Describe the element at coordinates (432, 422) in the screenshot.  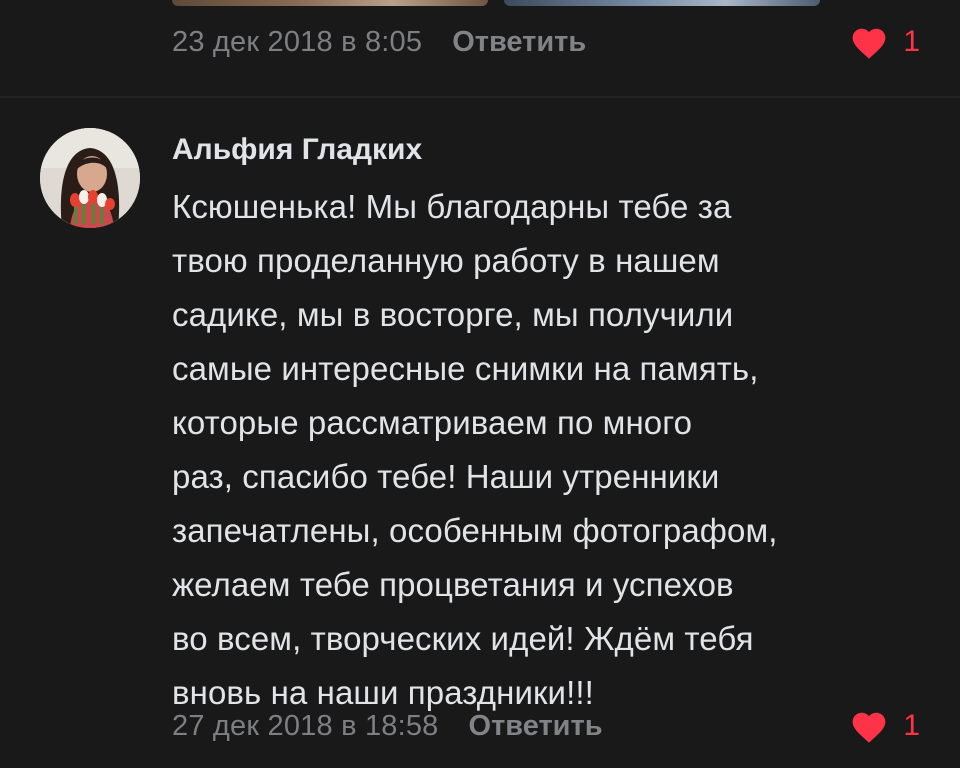
I see `comment-text-line: которые рассматриваем по много` at that location.